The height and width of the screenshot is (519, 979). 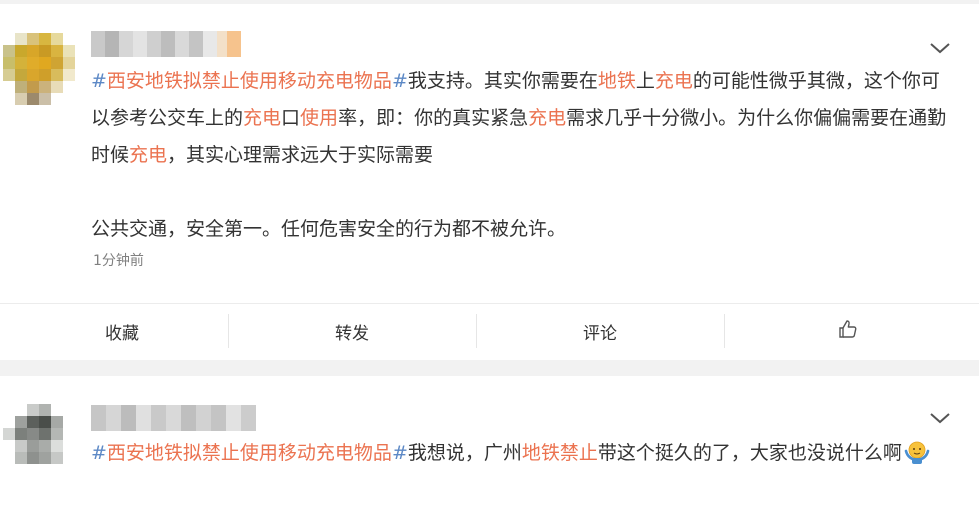 I want to click on text-segment: 口, so click(x=291, y=118).